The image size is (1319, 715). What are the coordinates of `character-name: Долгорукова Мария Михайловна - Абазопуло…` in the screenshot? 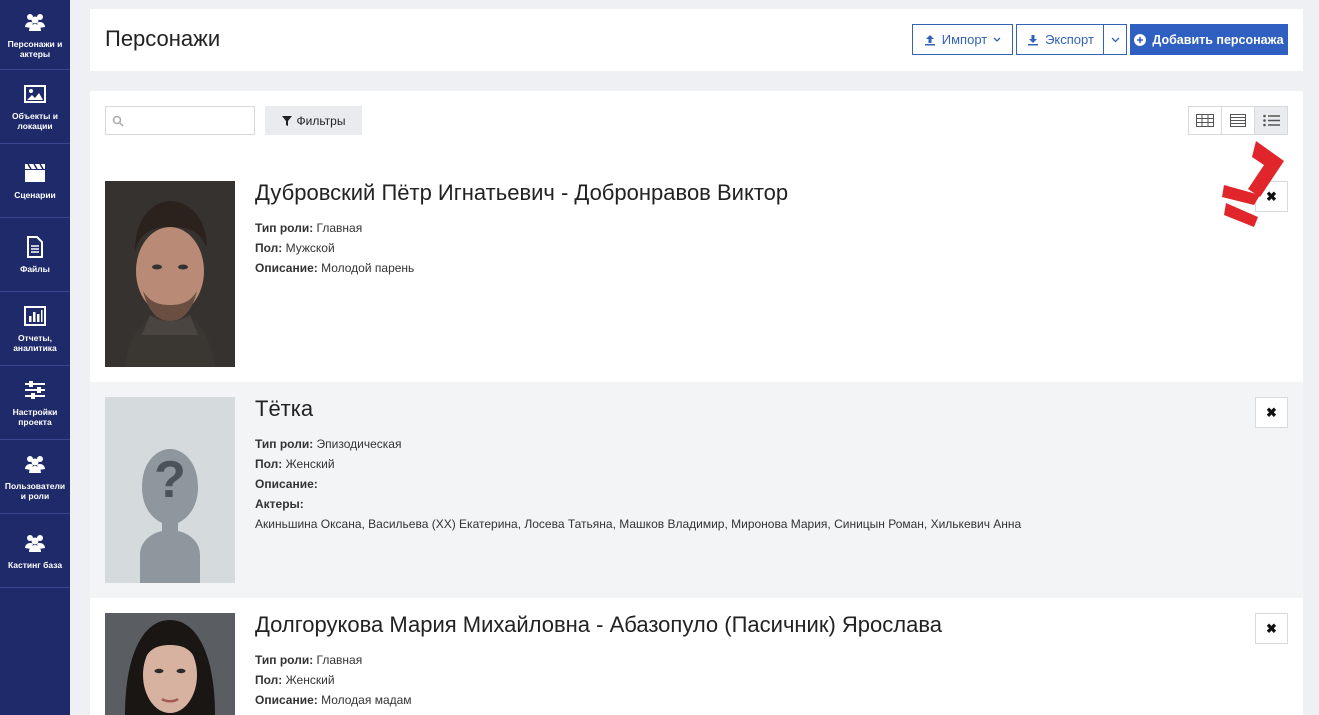 It's located at (598, 625).